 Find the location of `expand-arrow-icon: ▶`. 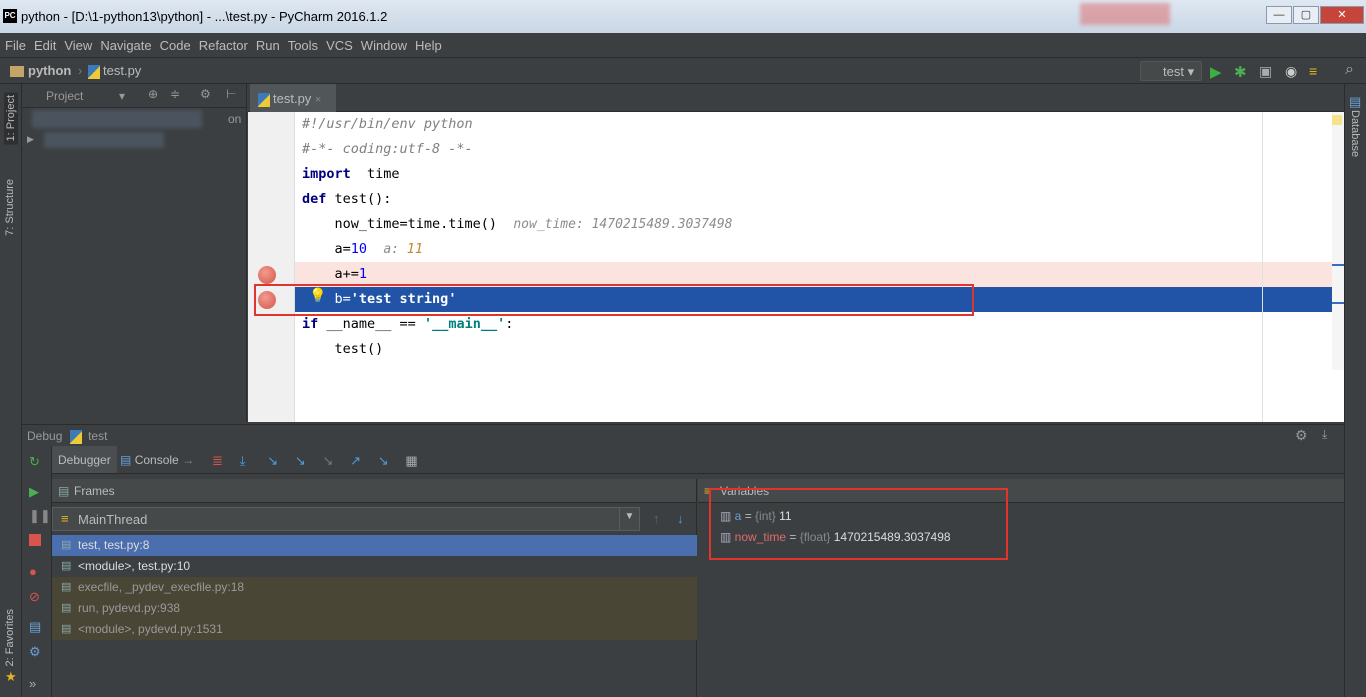

expand-arrow-icon: ▶ is located at coordinates (30, 139).